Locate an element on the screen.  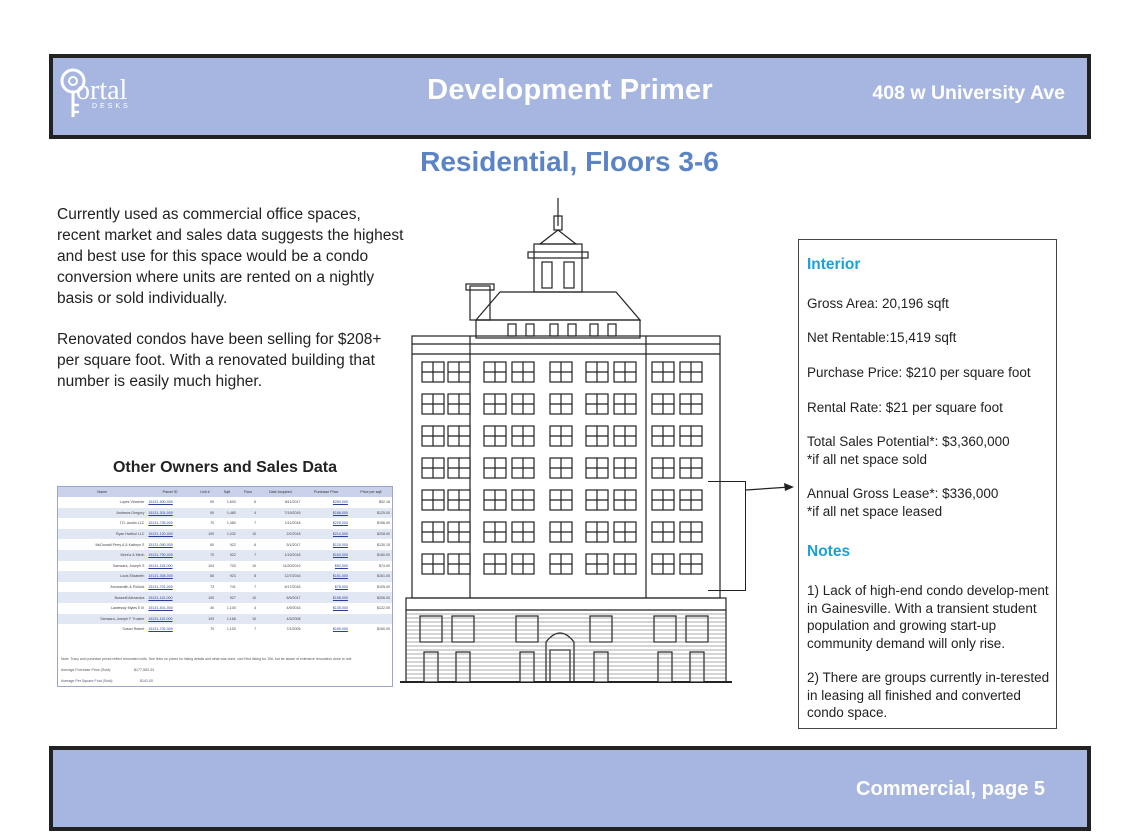
table-cell: $130.15 is located at coordinates (383, 544).